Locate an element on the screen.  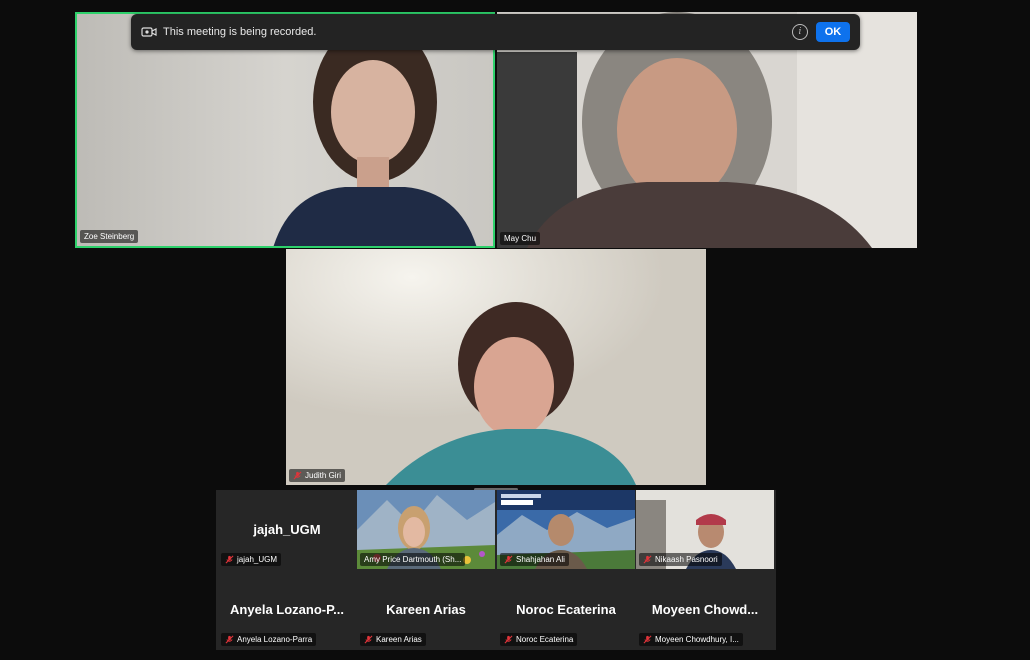
participant-name: jajah_UGM is located at coordinates (257, 559).